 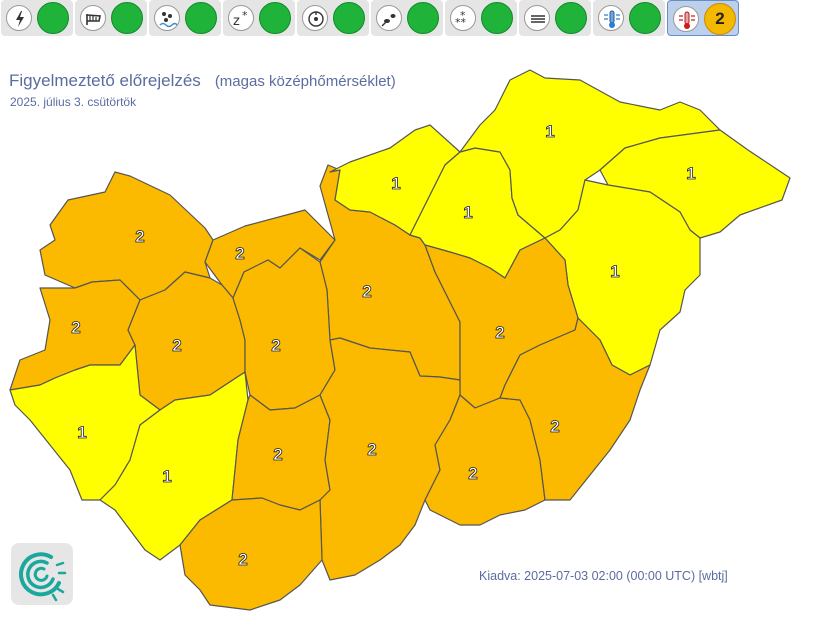 I want to click on county-level-label-vas: 2, so click(x=75, y=327).